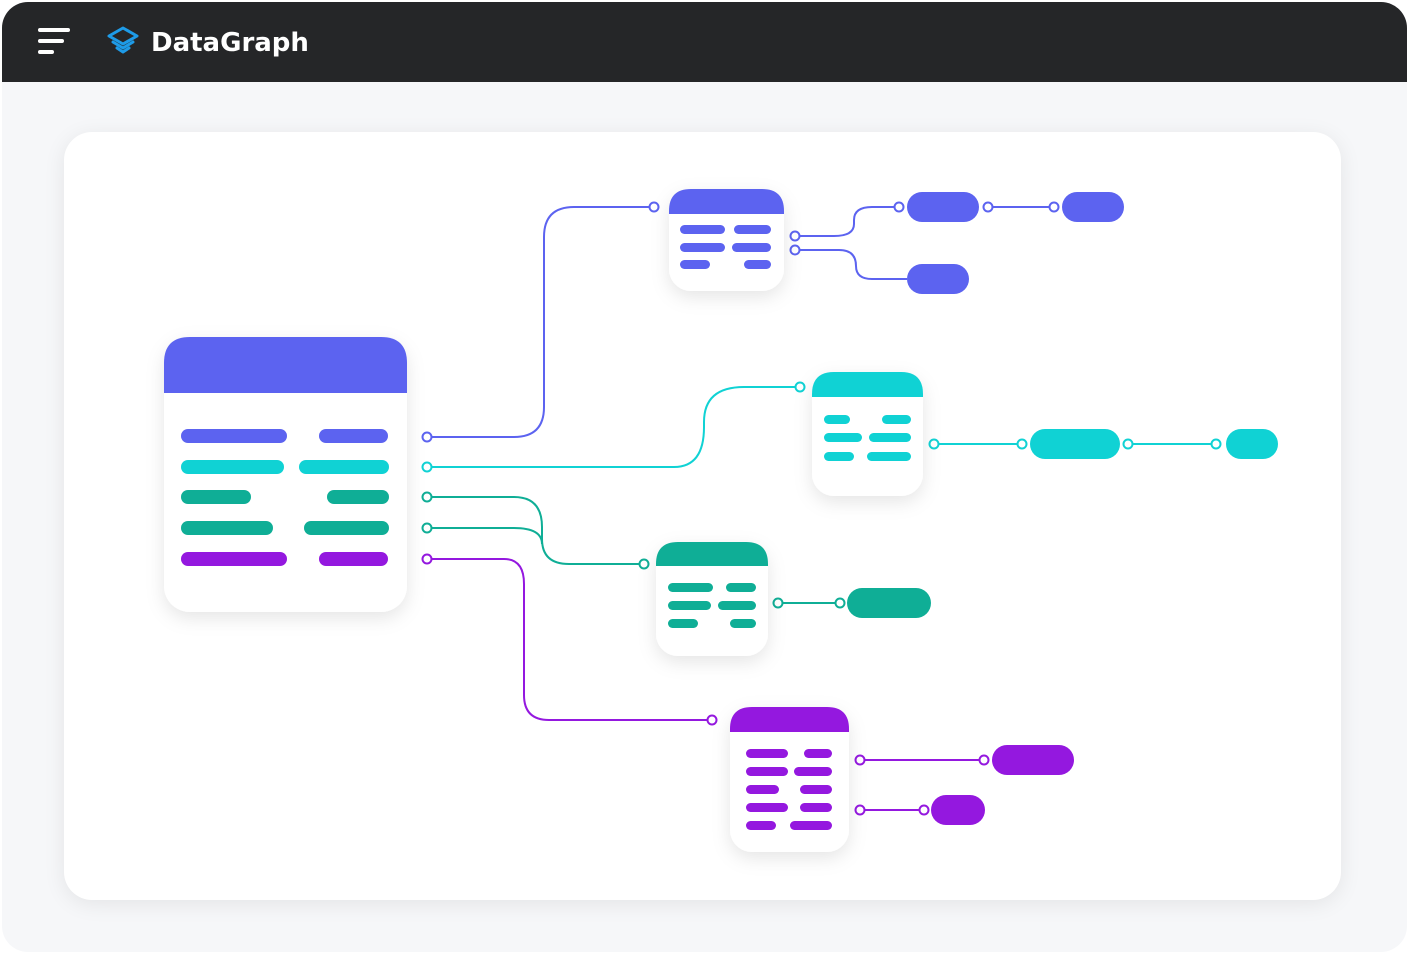  What do you see at coordinates (230, 43) in the screenshot?
I see `app-title: DataGraph` at bounding box center [230, 43].